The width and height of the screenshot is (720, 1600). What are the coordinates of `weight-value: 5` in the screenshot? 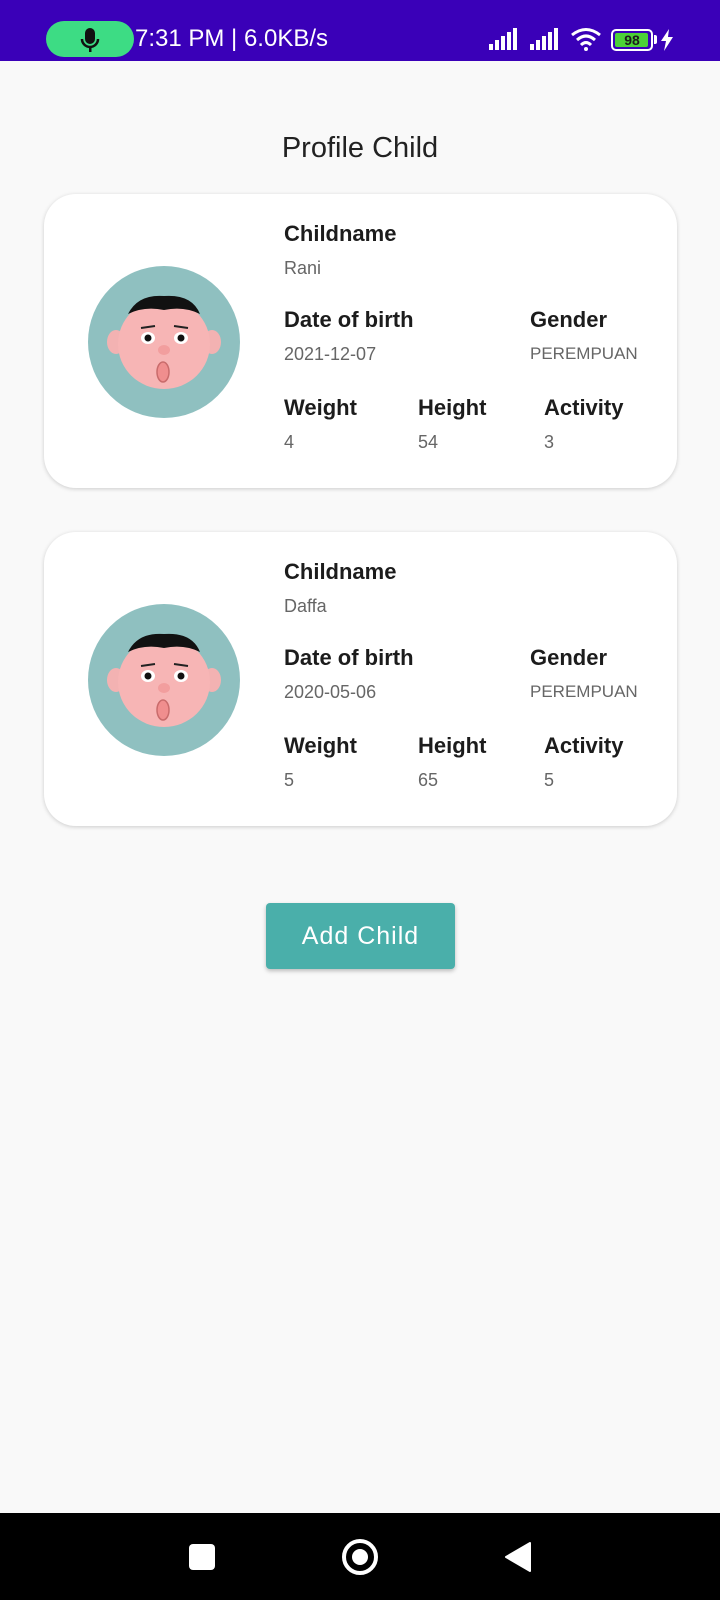 It's located at (289, 780).